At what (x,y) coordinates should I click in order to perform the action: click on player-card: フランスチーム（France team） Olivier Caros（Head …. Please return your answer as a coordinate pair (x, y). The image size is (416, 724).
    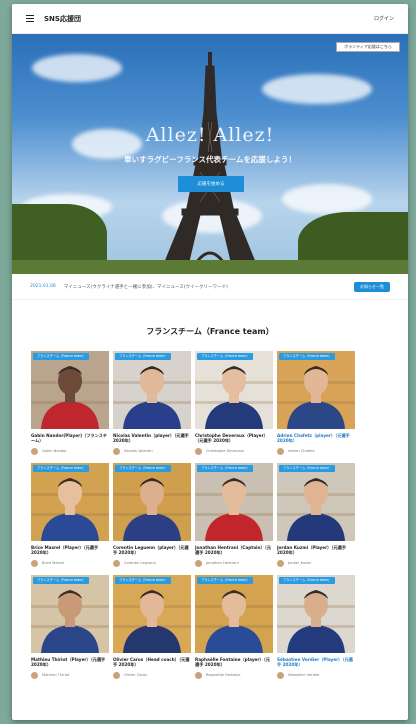
    Looking at the image, I should click on (152, 627).